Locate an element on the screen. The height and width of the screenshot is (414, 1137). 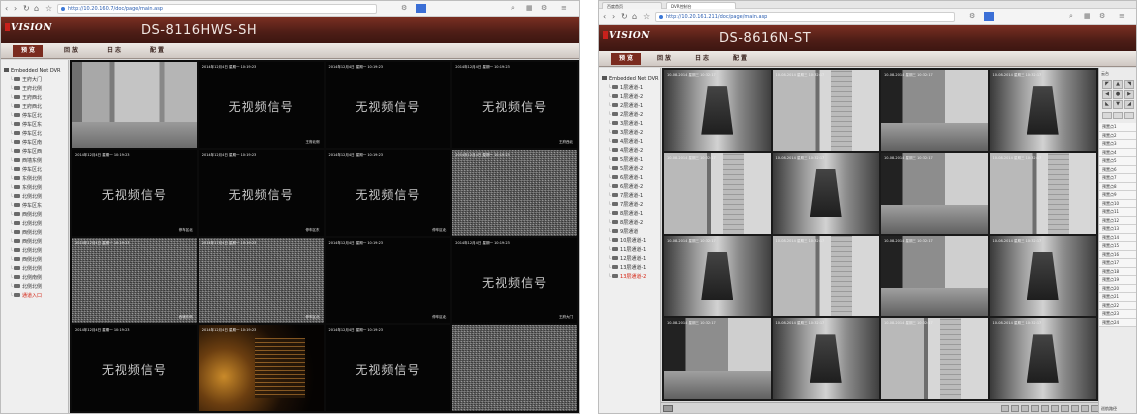
next-page-button is located at coordinates (1055, 408).